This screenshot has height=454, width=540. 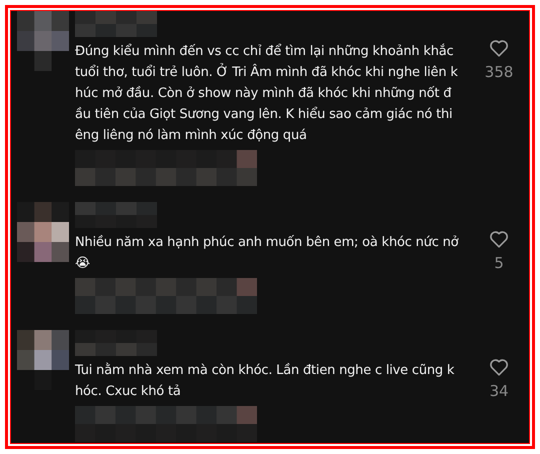 I want to click on comment-text: Nhiều năm xa hạnh phúc anh muốn bên em; oà khóc nức nở 😭, so click(x=267, y=253).